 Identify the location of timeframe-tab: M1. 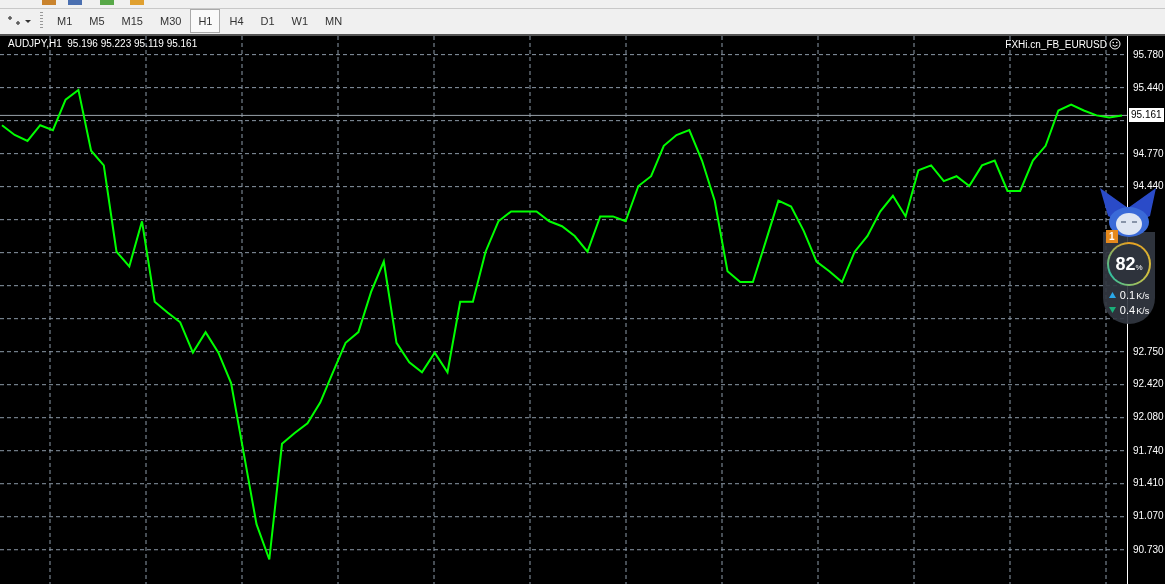
(65, 21).